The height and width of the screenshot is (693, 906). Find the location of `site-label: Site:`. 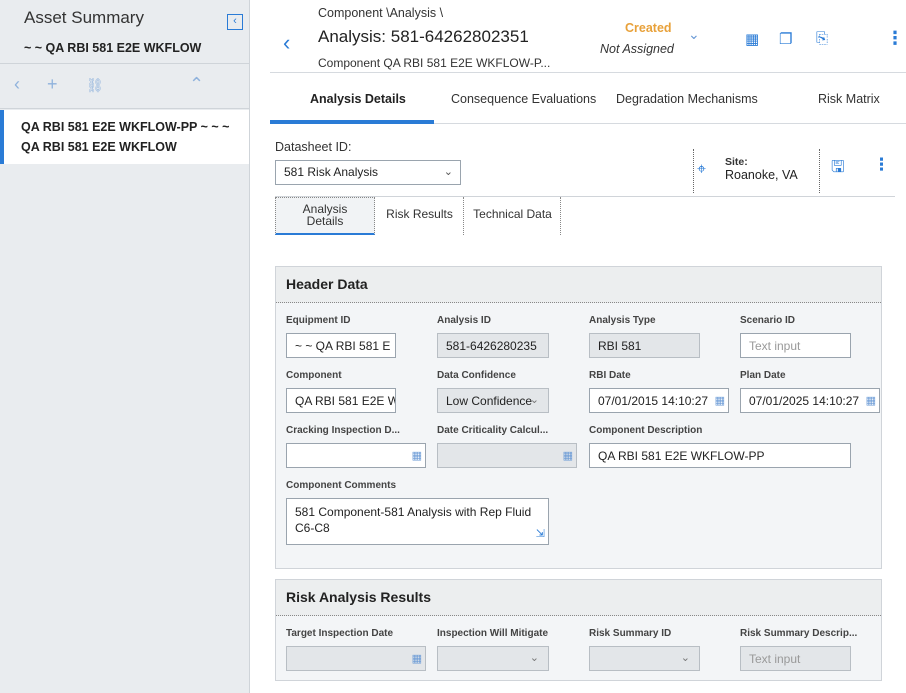

site-label: Site: is located at coordinates (736, 162).